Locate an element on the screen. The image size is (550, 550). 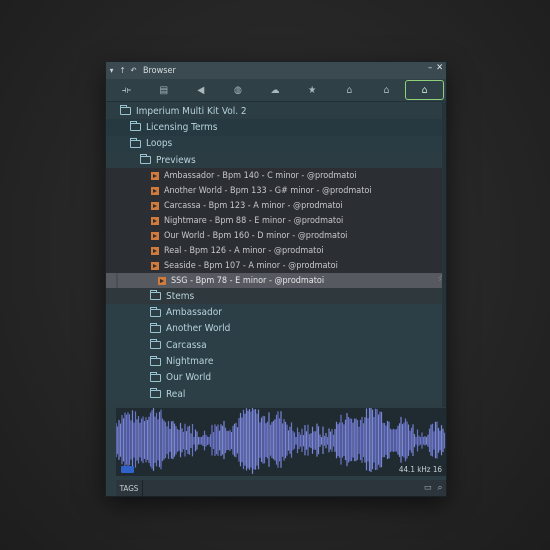
file-icon: ▤ is located at coordinates (163, 90).